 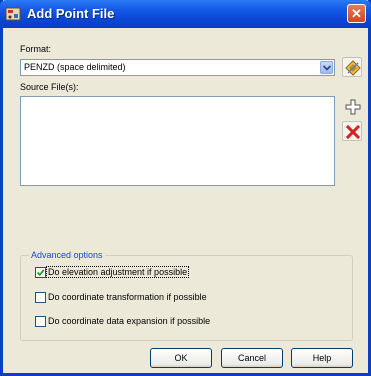 I want to click on coordinate-expansion-checkbox, so click(x=40, y=321).